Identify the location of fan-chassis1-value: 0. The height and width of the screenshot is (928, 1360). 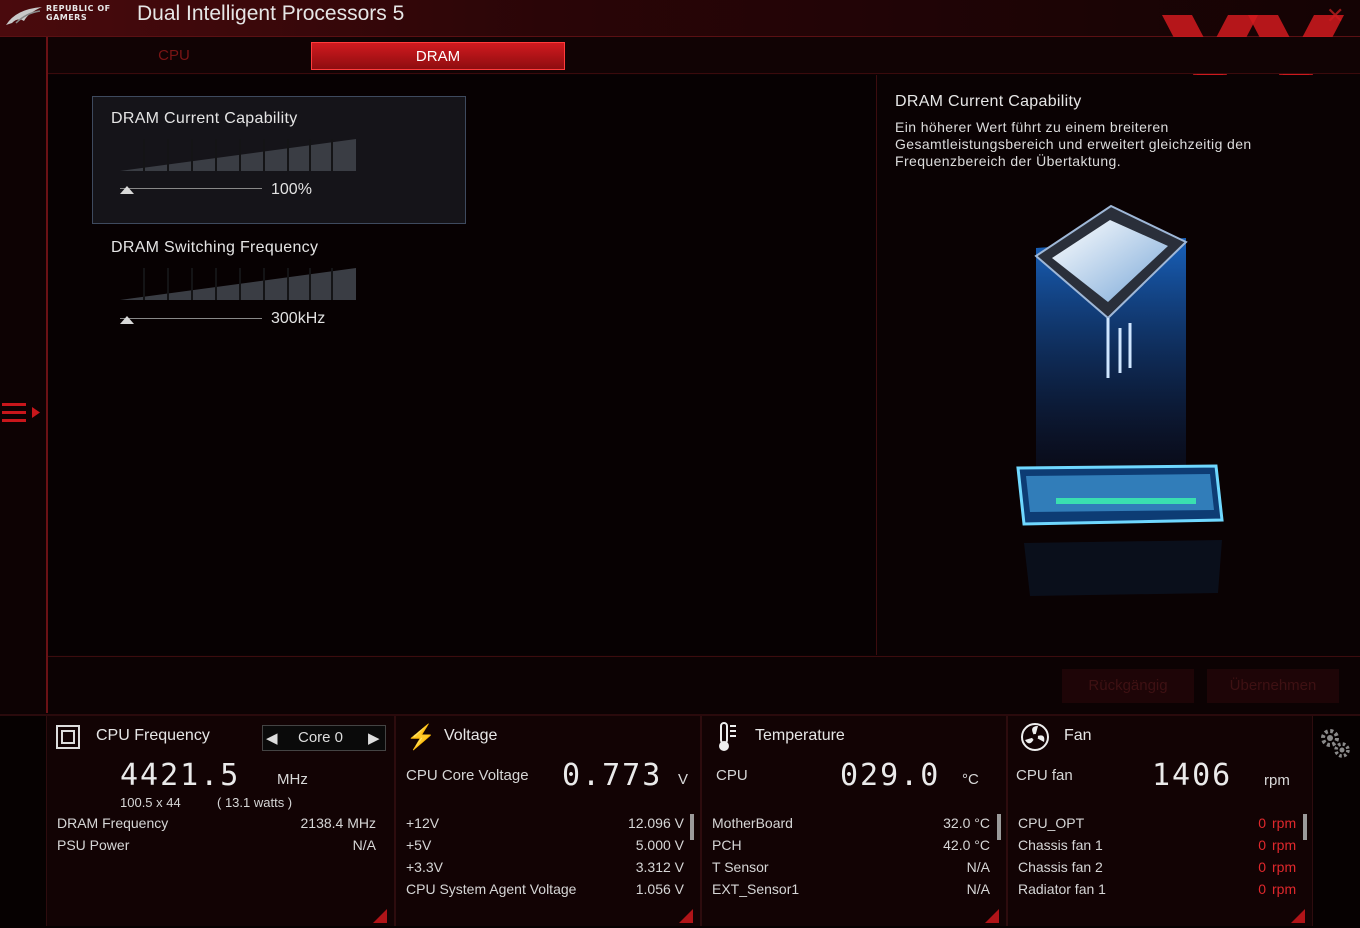
(1262, 845).